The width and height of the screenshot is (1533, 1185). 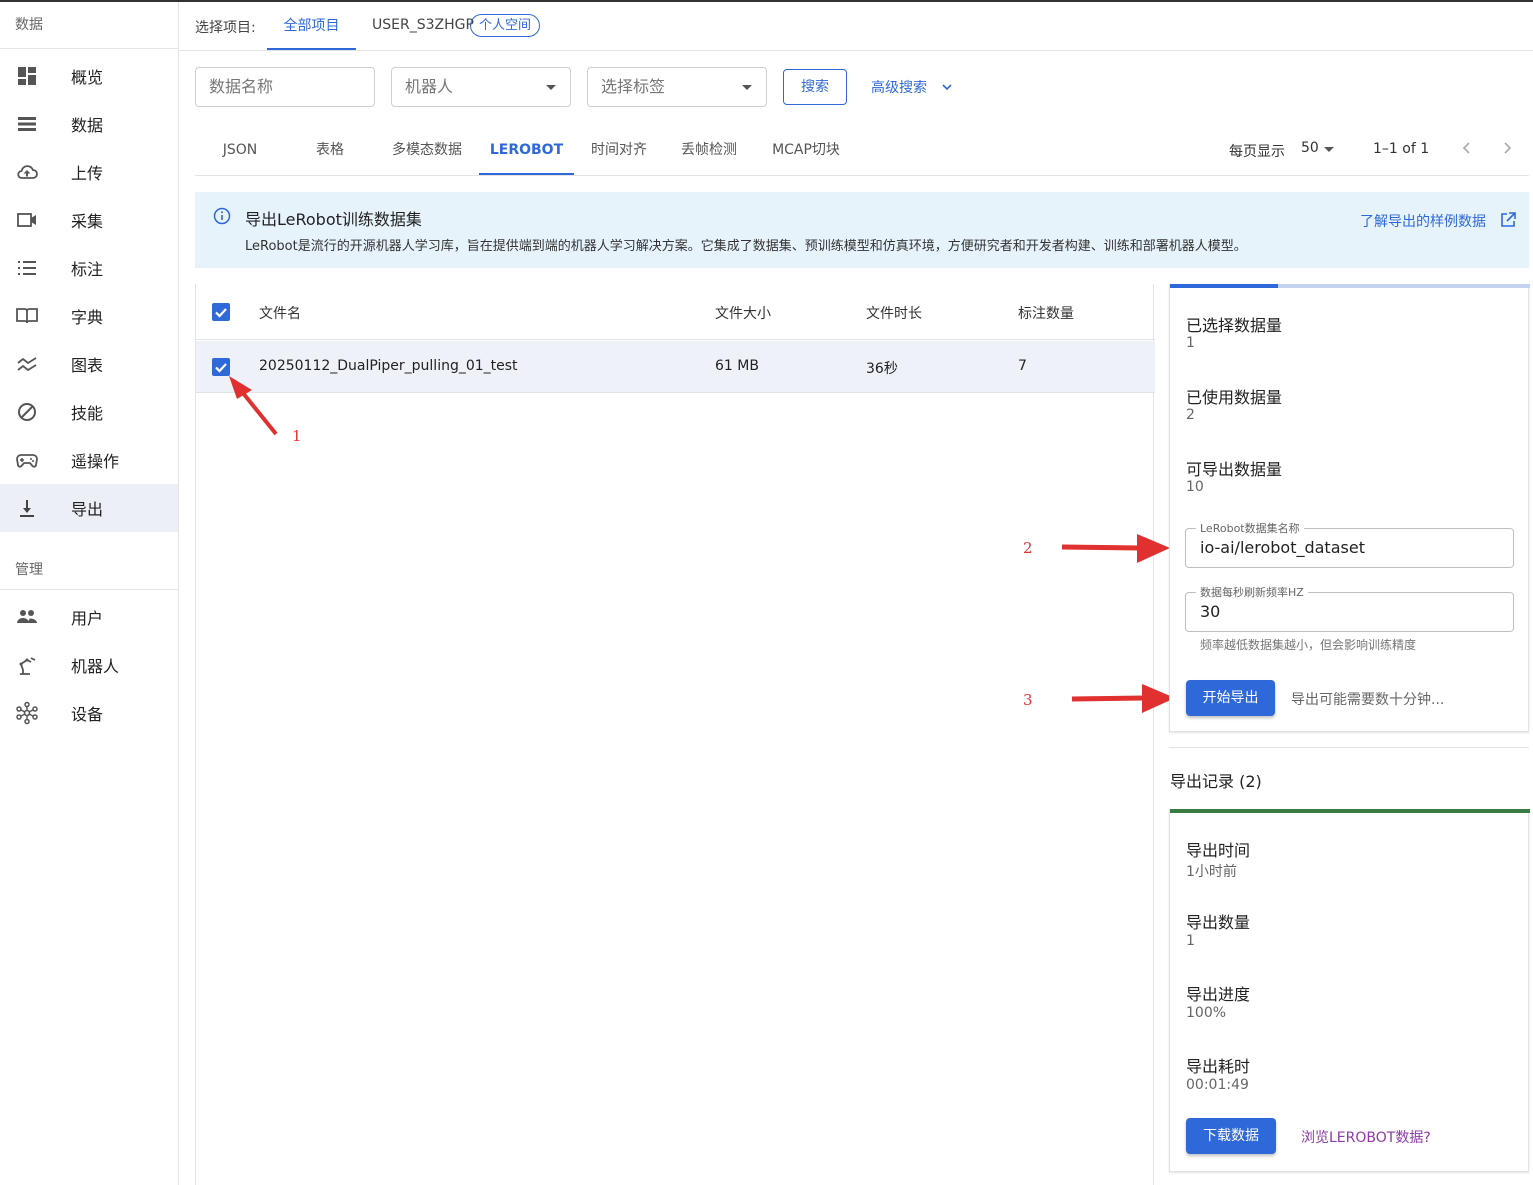 I want to click on export-records-title: 导出记录 (2), so click(x=1216, y=781).